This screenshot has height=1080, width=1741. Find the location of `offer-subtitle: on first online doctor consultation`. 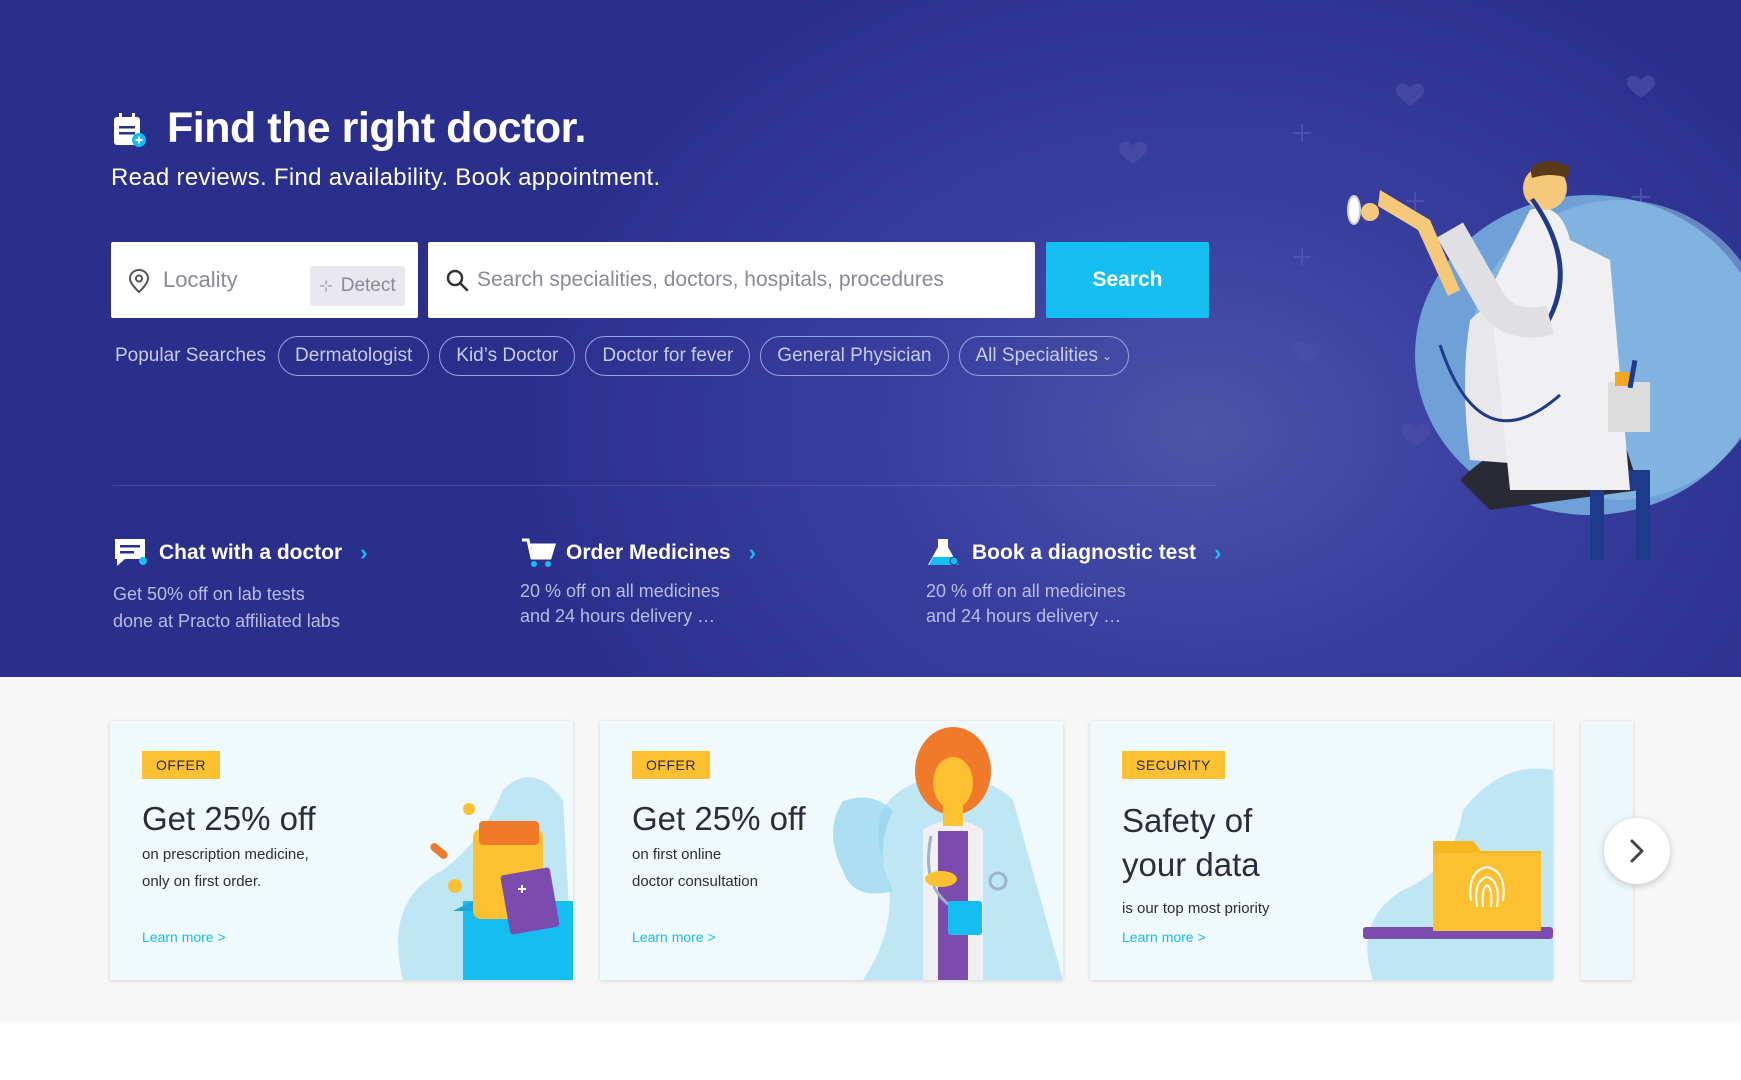

offer-subtitle: on first online doctor consultation is located at coordinates (742, 868).